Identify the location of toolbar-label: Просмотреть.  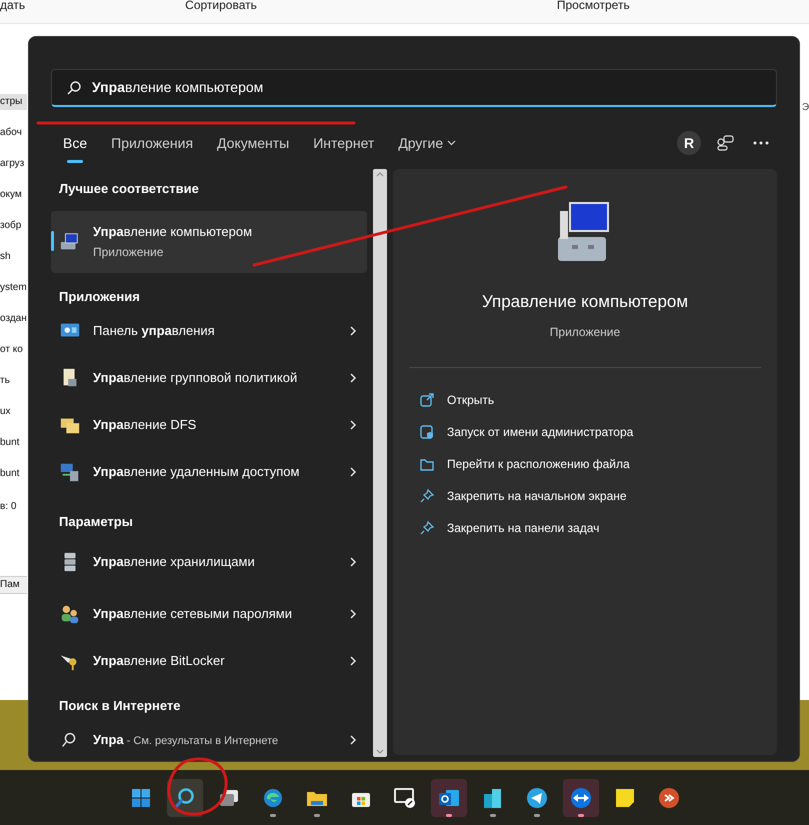
(593, 5).